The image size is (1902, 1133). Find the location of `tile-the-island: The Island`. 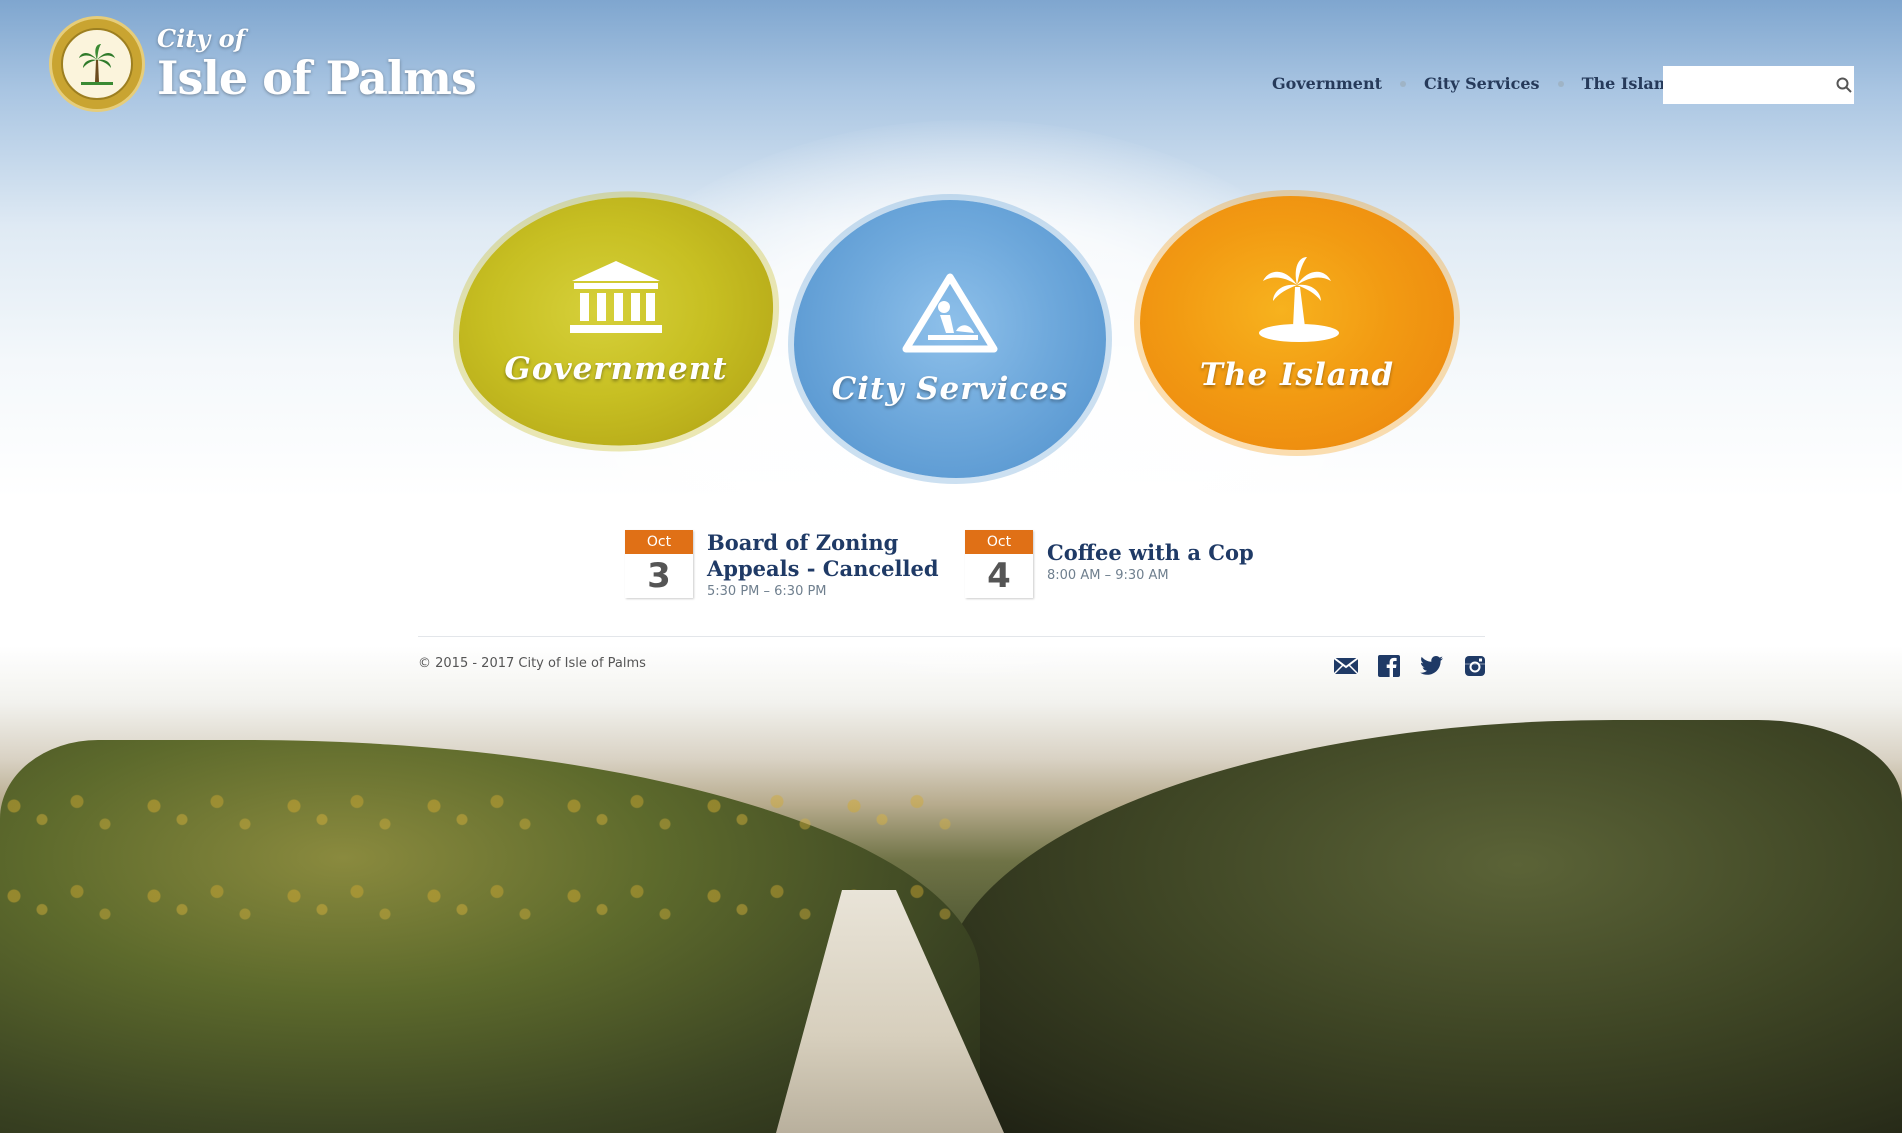

tile-the-island: The Island is located at coordinates (1297, 323).